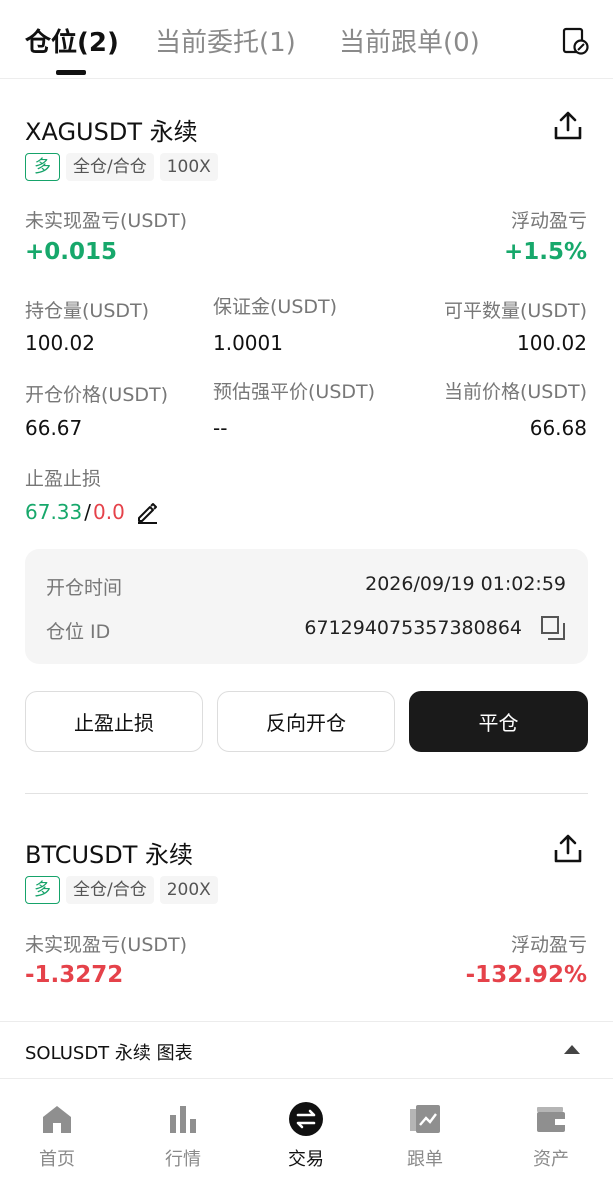 The height and width of the screenshot is (1200, 613). Describe the element at coordinates (109, 1053) in the screenshot. I see `mini-chart-label: SOLUSDT 永续 图表` at that location.